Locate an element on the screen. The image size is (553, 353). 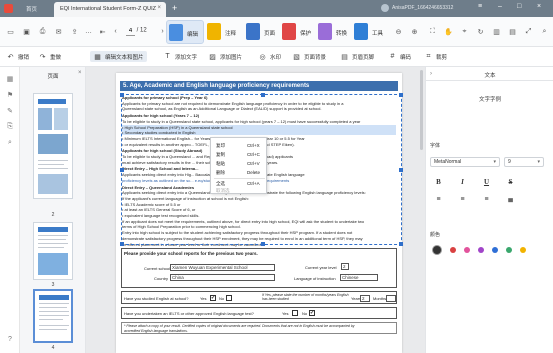
current-year-field: 2 is located at coordinates (345, 266).